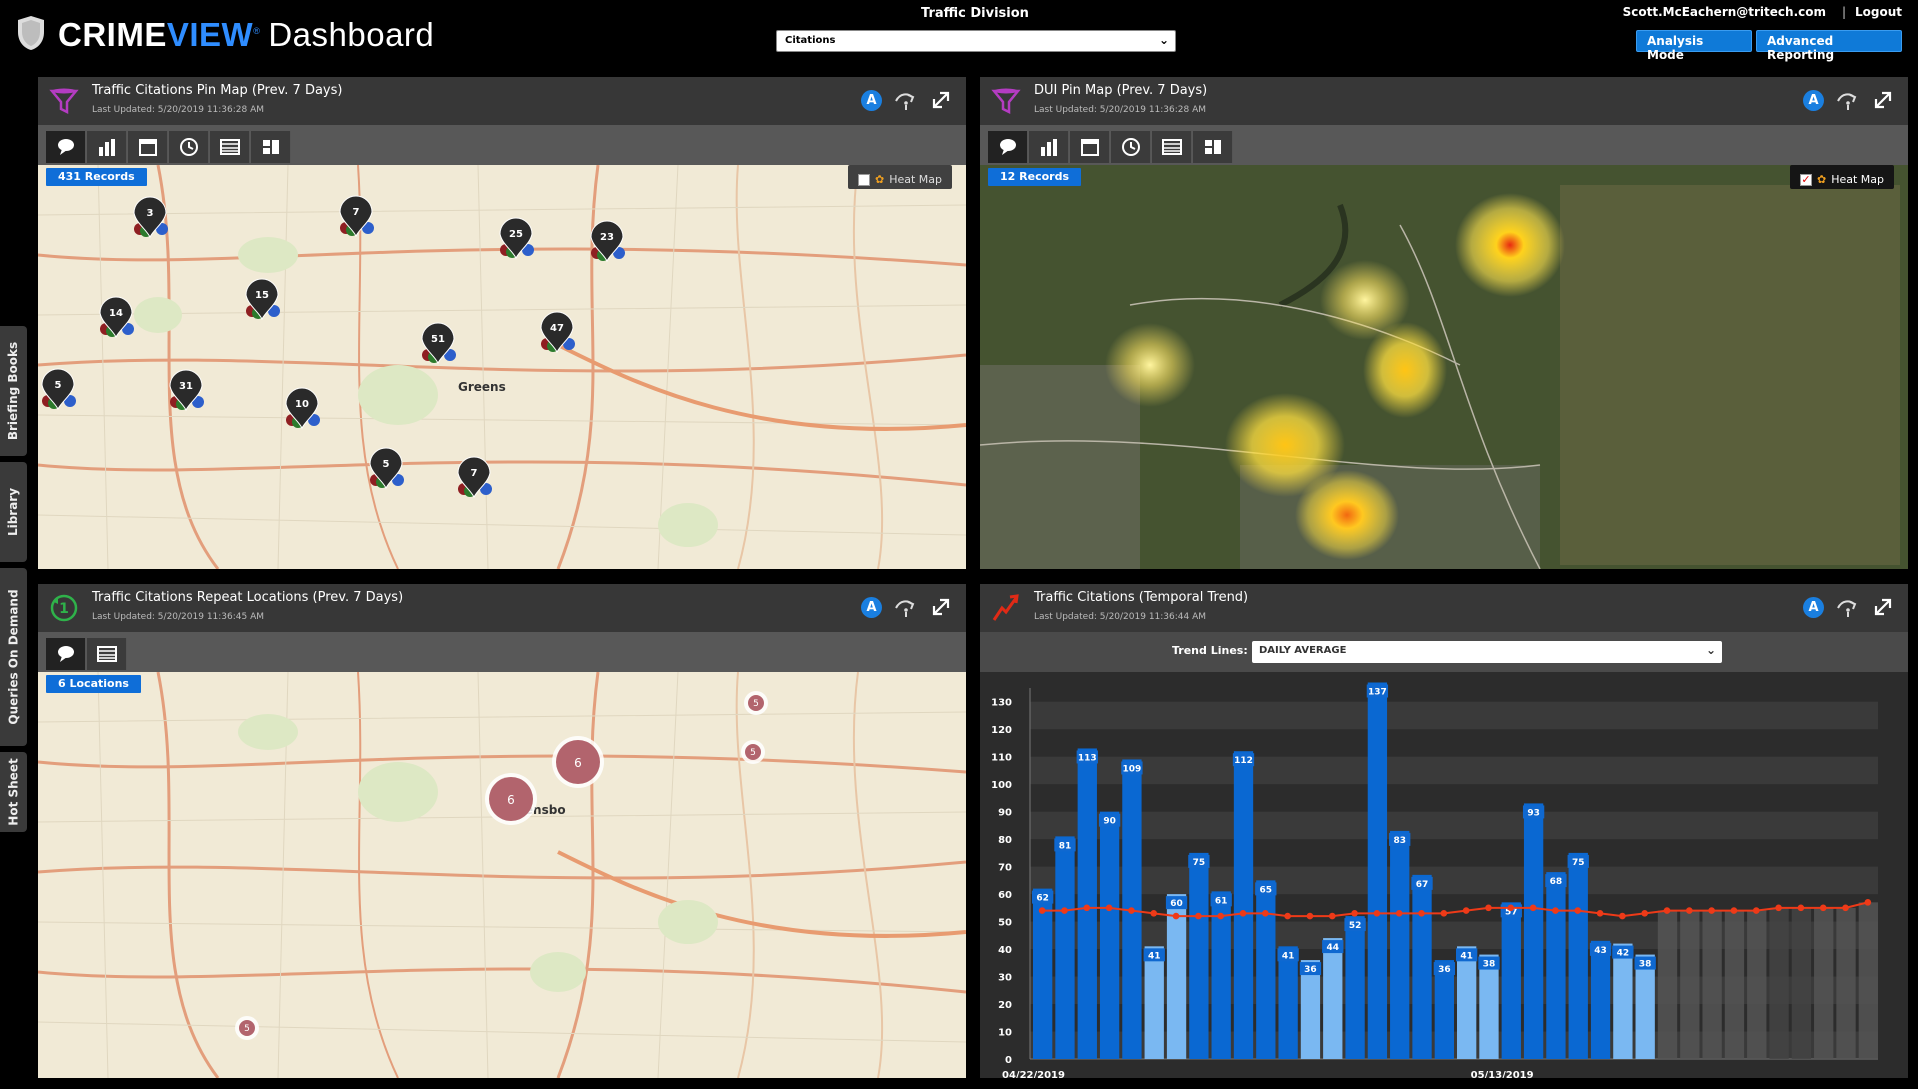 Image resolution: width=1918 pixels, height=1089 pixels. I want to click on heat-map-checkbox, so click(863, 179).